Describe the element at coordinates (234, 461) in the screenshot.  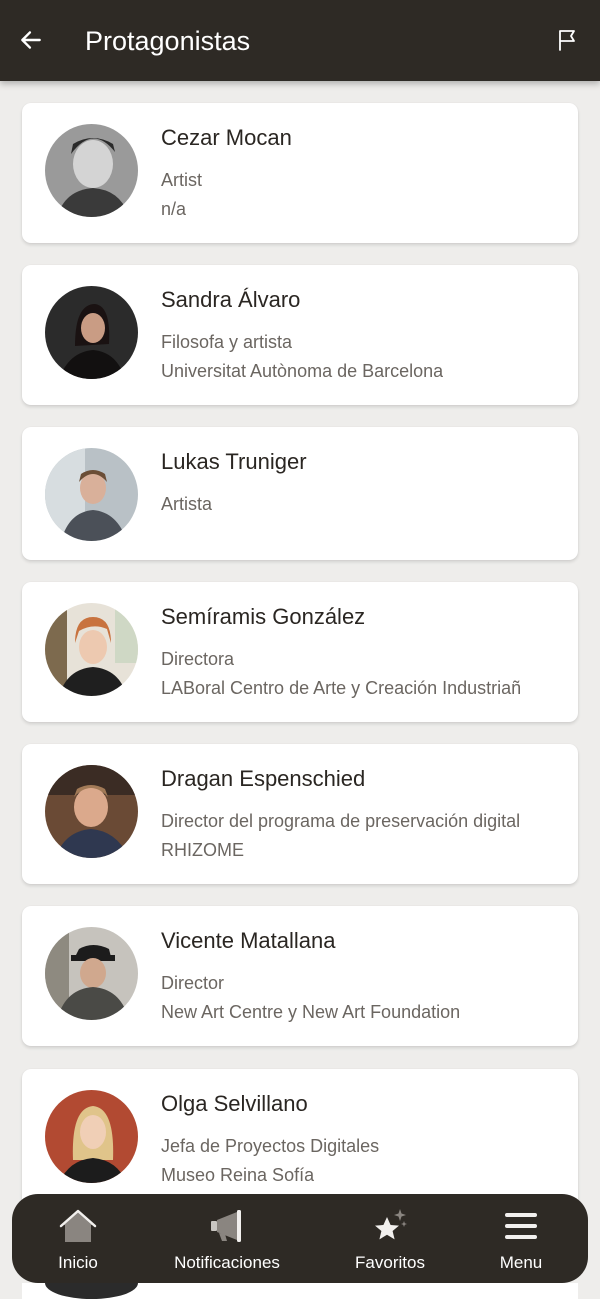
I see `person-name: Lukas Truniger` at that location.